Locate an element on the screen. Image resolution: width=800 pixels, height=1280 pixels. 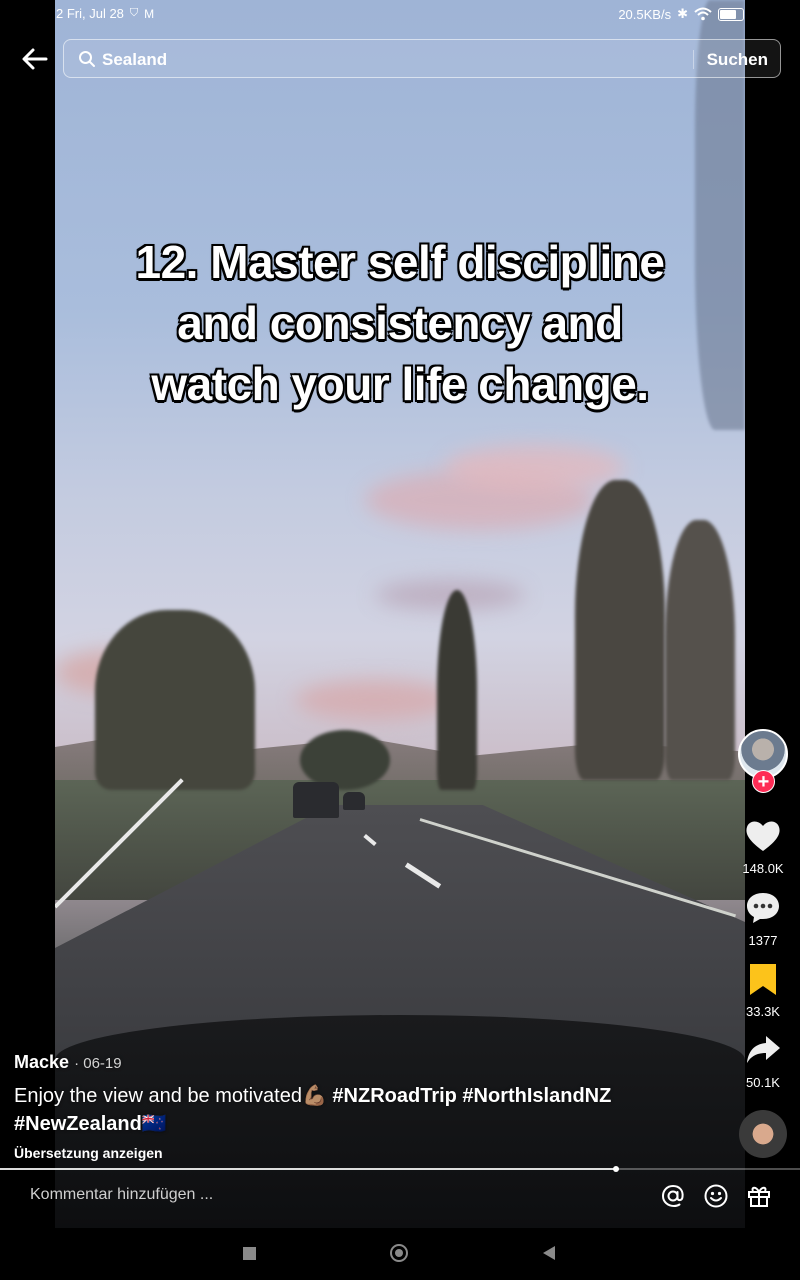
bookmark-icon is located at coordinates (763, 979).